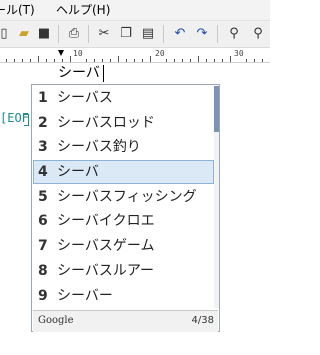 This screenshot has width=320, height=355. Describe the element at coordinates (43, 246) in the screenshot. I see `suggestion-index: 7` at that location.